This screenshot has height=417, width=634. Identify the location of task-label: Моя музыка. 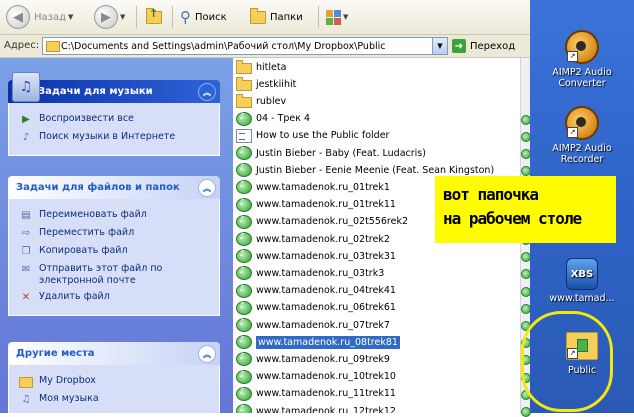
(69, 398).